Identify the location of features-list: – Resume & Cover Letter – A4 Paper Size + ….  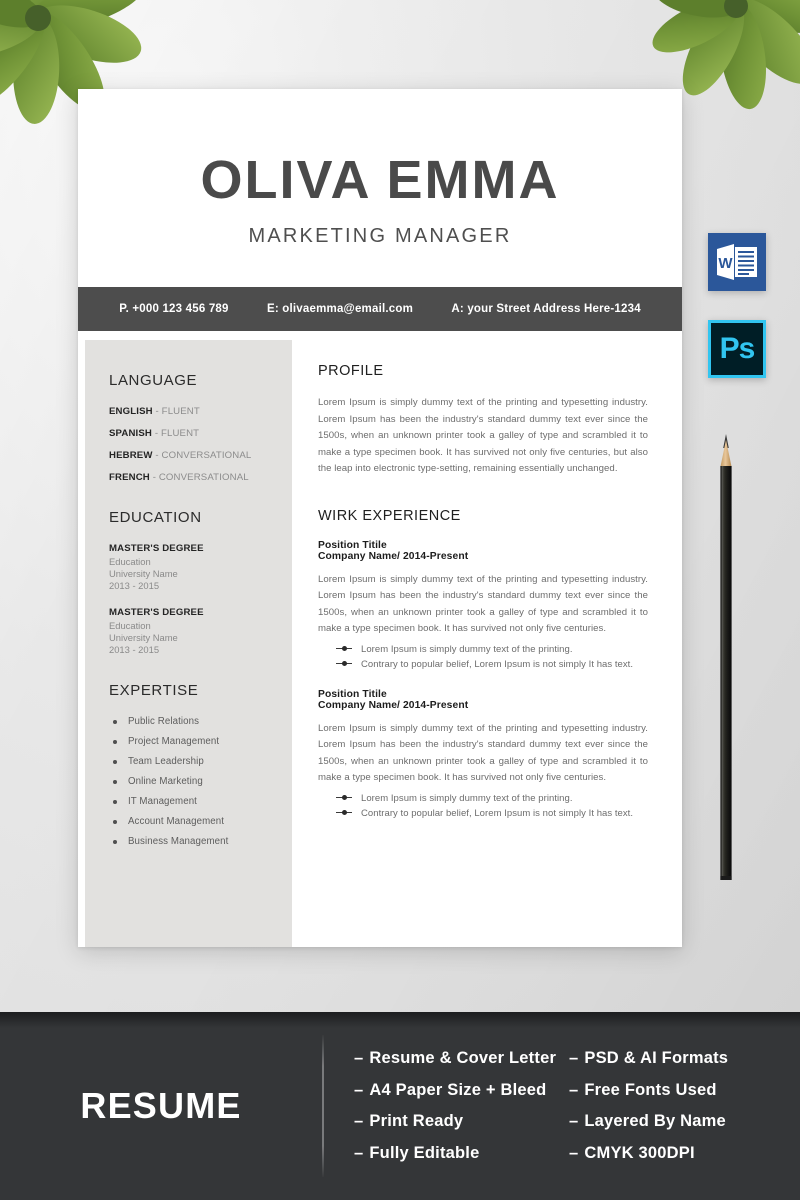
(562, 1106).